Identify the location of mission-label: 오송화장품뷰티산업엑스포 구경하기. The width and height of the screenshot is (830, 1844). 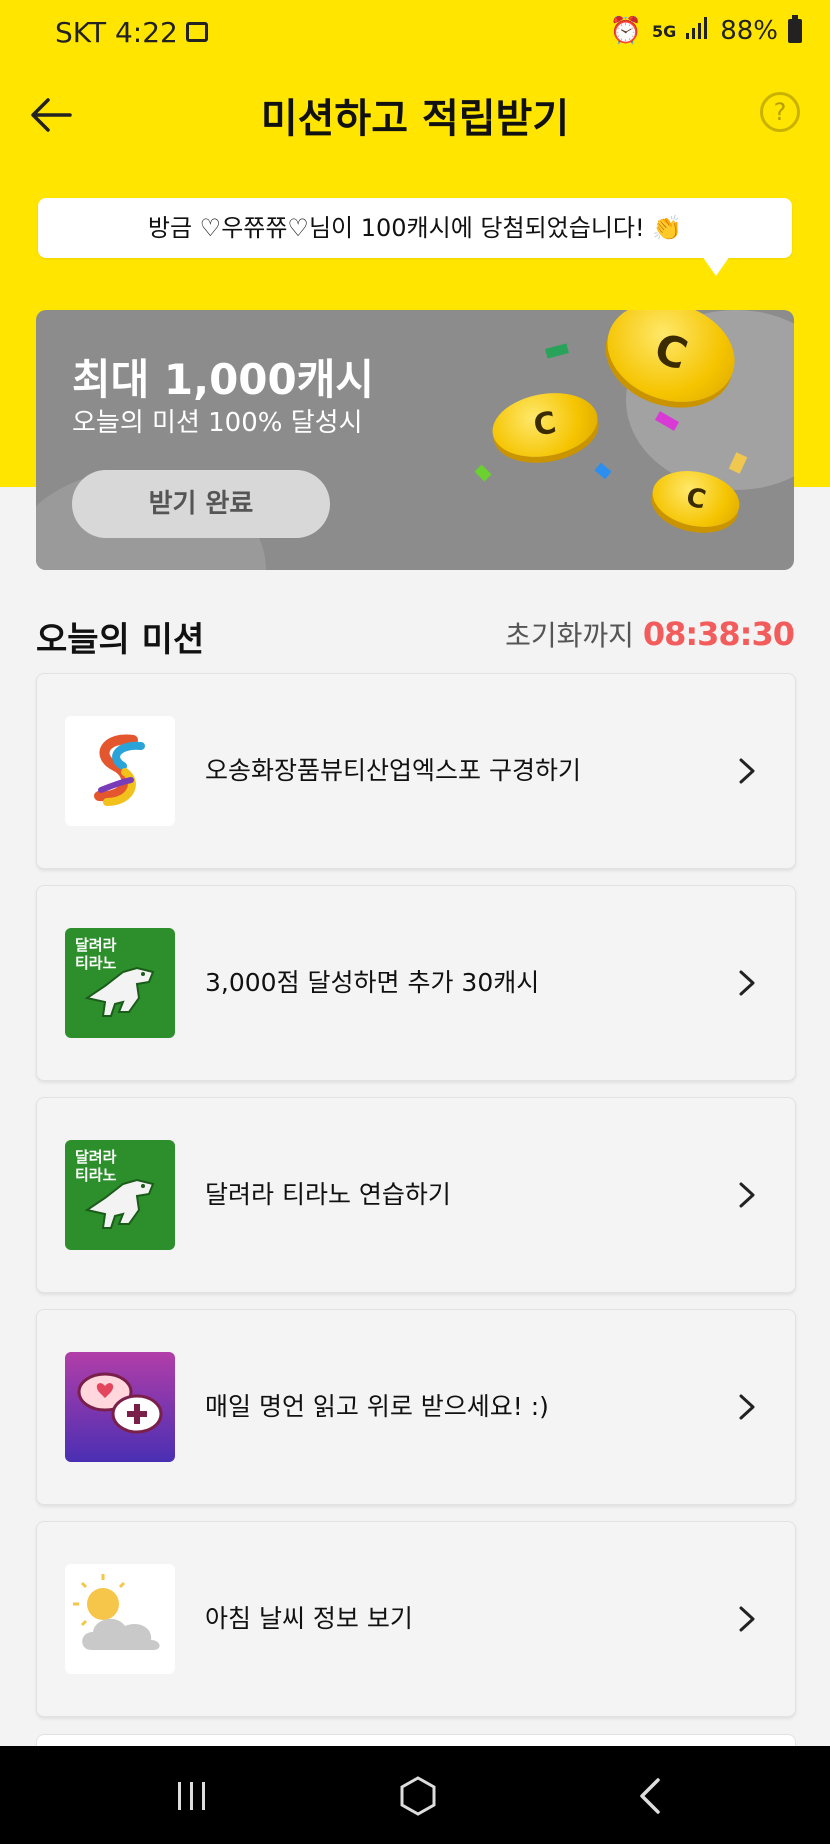
(393, 770).